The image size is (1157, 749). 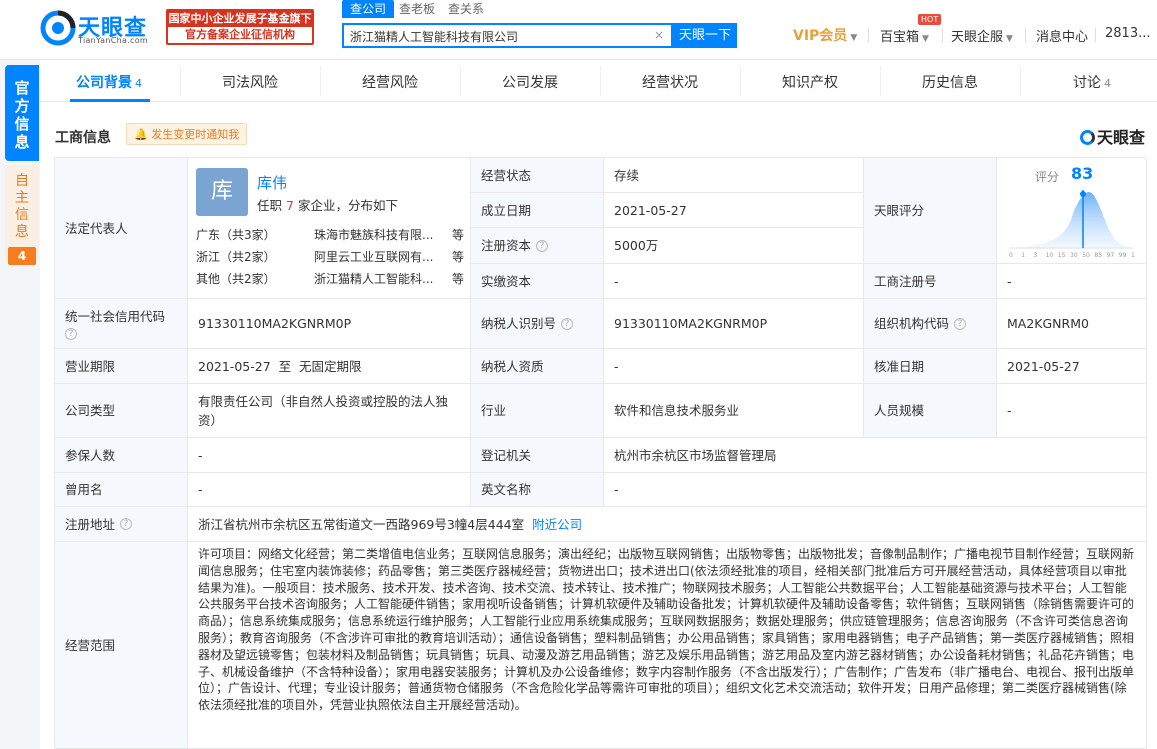 What do you see at coordinates (705, 35) in the screenshot?
I see `search-button: 天眼一下` at bounding box center [705, 35].